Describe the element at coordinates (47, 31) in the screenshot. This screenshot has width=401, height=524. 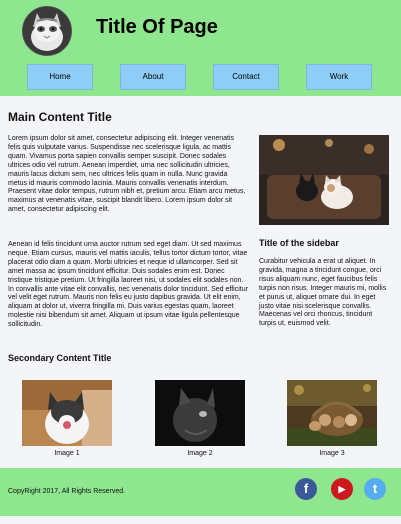
I see `cat-portrait-icon` at that location.